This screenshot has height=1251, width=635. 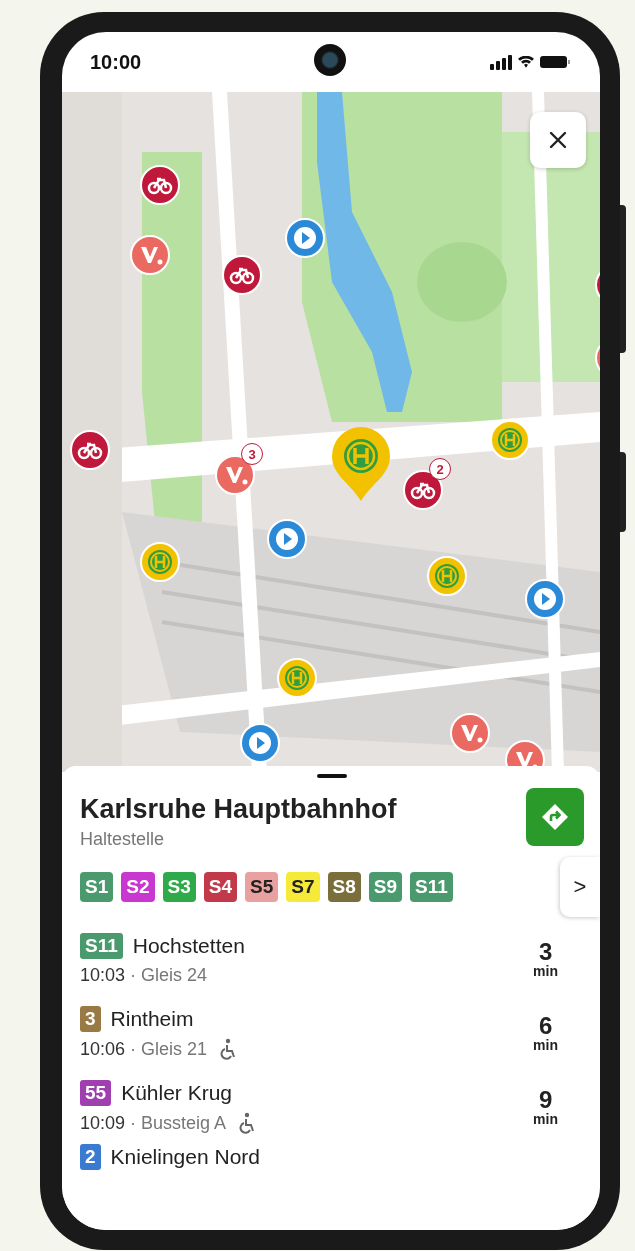 I want to click on line-badge: S3, so click(x=179, y=887).